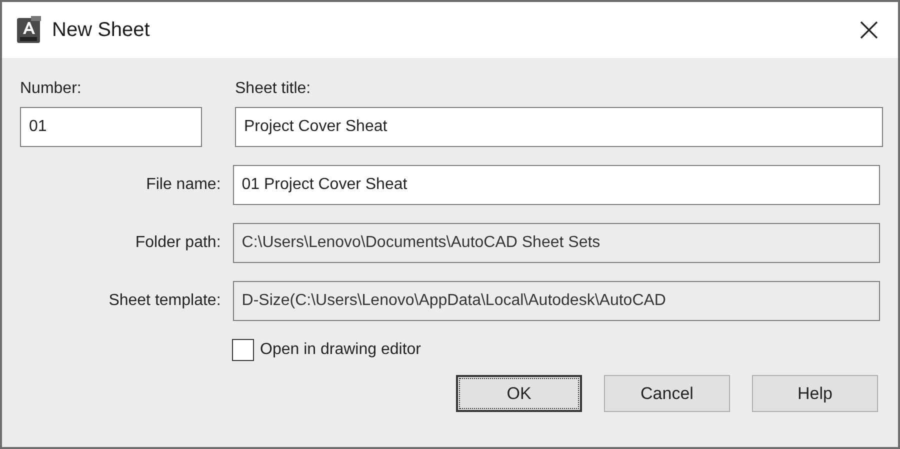 This screenshot has width=900, height=449. Describe the element at coordinates (29, 30) in the screenshot. I see `app-icon` at that location.